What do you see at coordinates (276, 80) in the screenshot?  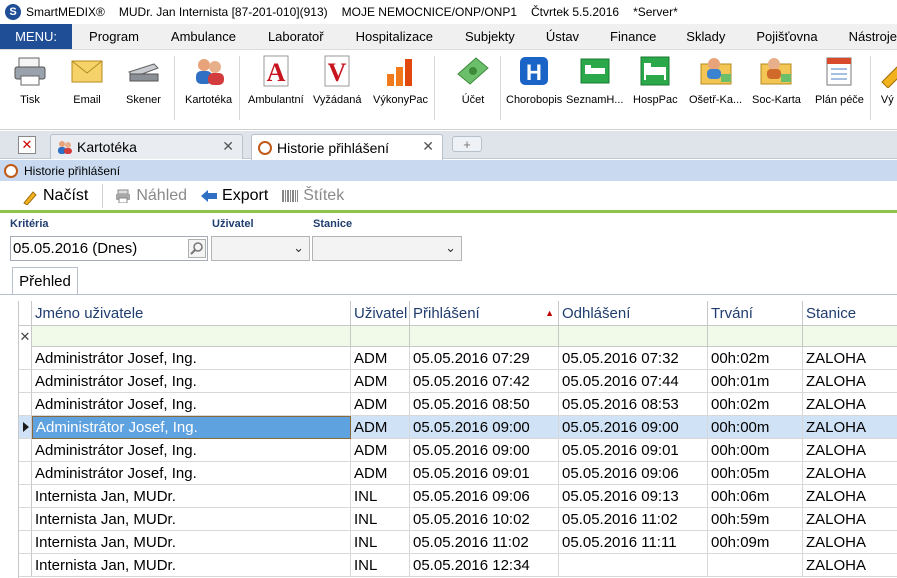 I see `ambulantni-button: A Ambulantní` at bounding box center [276, 80].